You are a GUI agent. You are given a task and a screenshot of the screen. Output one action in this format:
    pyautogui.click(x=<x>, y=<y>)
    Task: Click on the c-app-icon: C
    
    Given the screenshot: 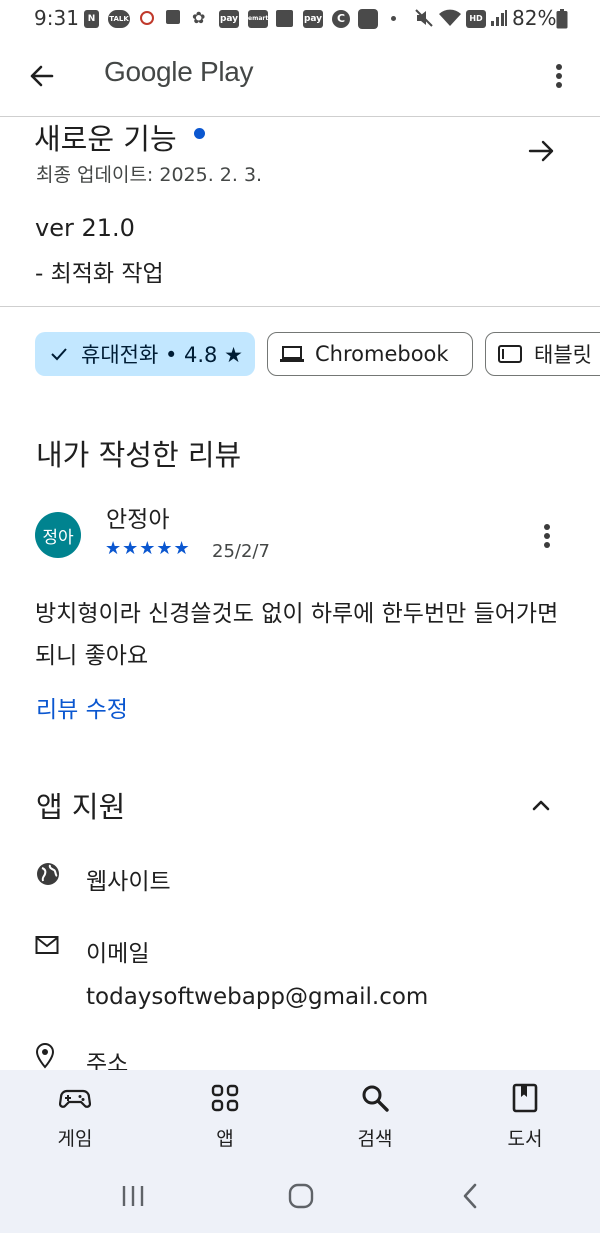 What is the action you would take?
    pyautogui.click(x=341, y=19)
    